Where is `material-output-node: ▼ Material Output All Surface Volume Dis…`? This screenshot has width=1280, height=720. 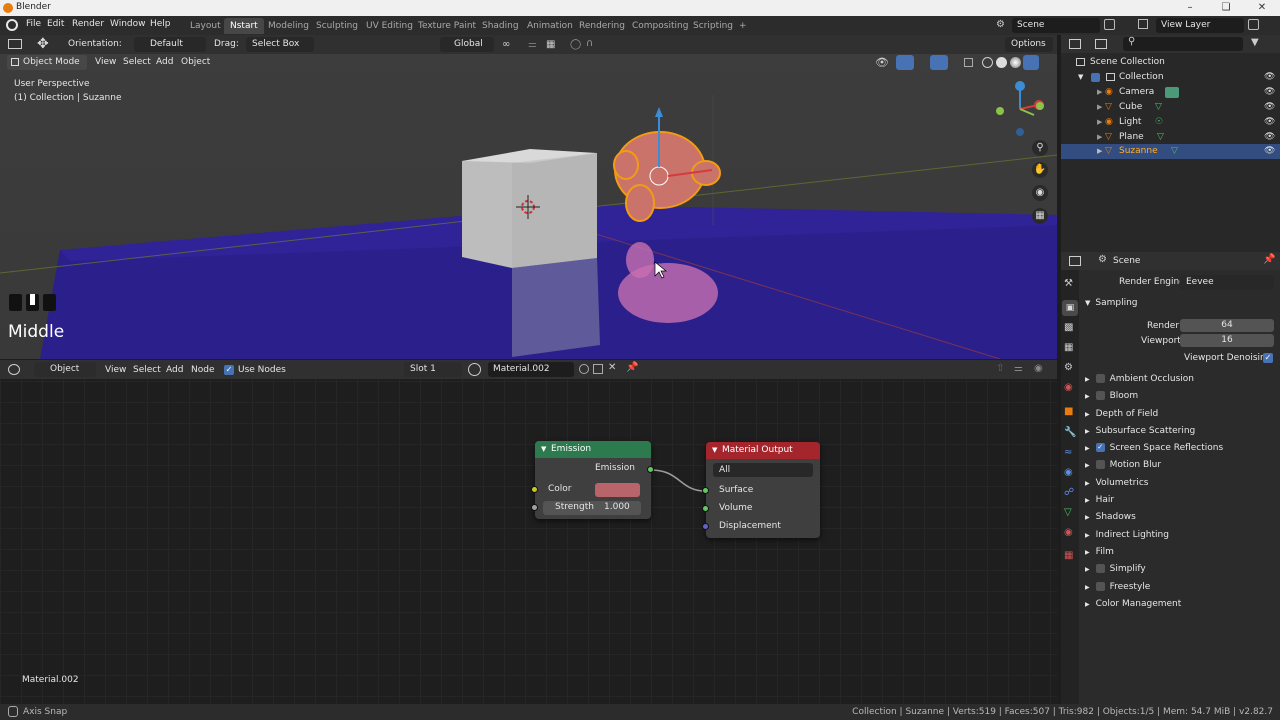 material-output-node: ▼ Material Output All Surface Volume Dis… is located at coordinates (763, 490).